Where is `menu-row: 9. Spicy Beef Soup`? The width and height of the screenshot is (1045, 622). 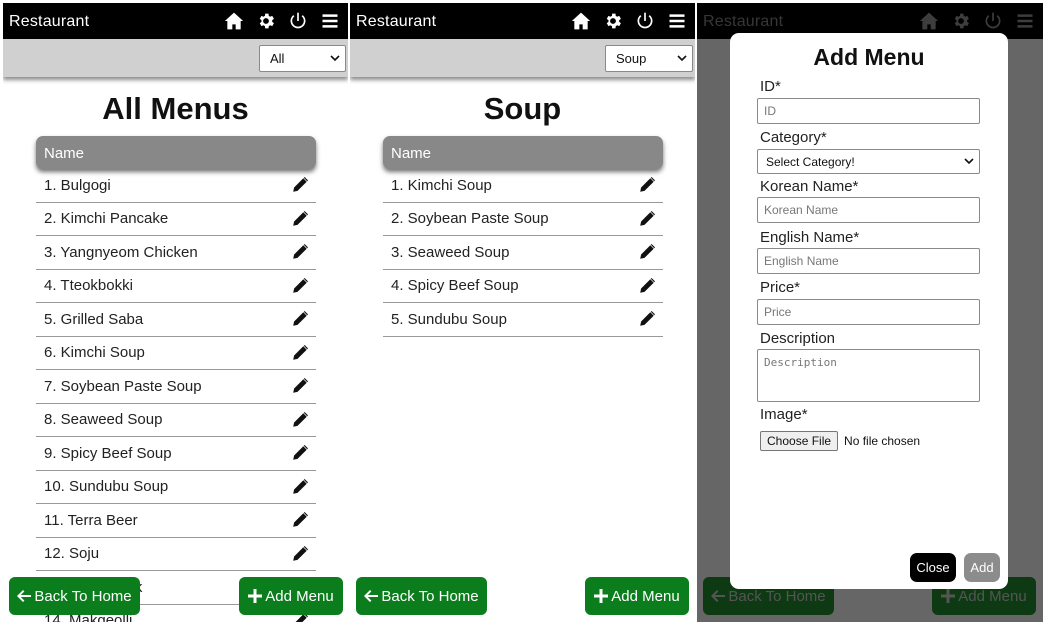 menu-row: 9. Spicy Beef Soup is located at coordinates (176, 454).